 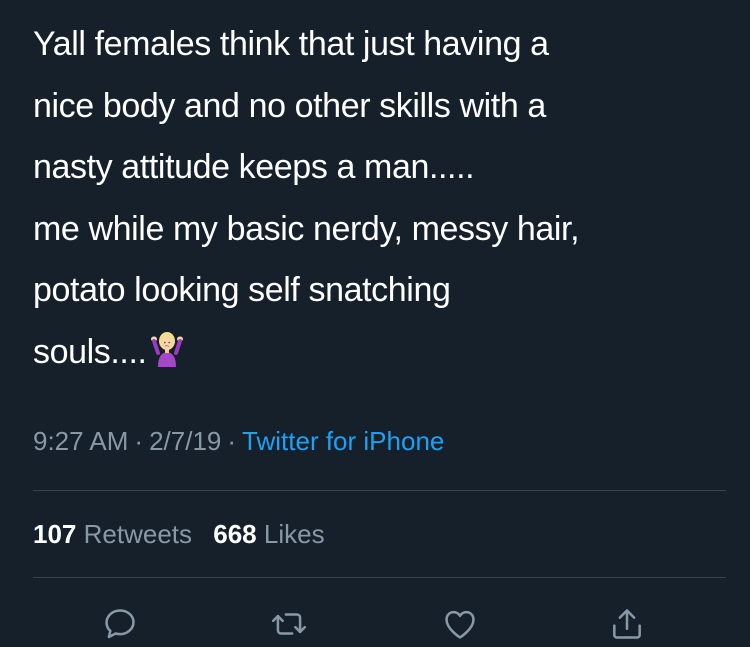 What do you see at coordinates (289, 105) in the screenshot?
I see `tweet-line: nice body and no other skills with a` at bounding box center [289, 105].